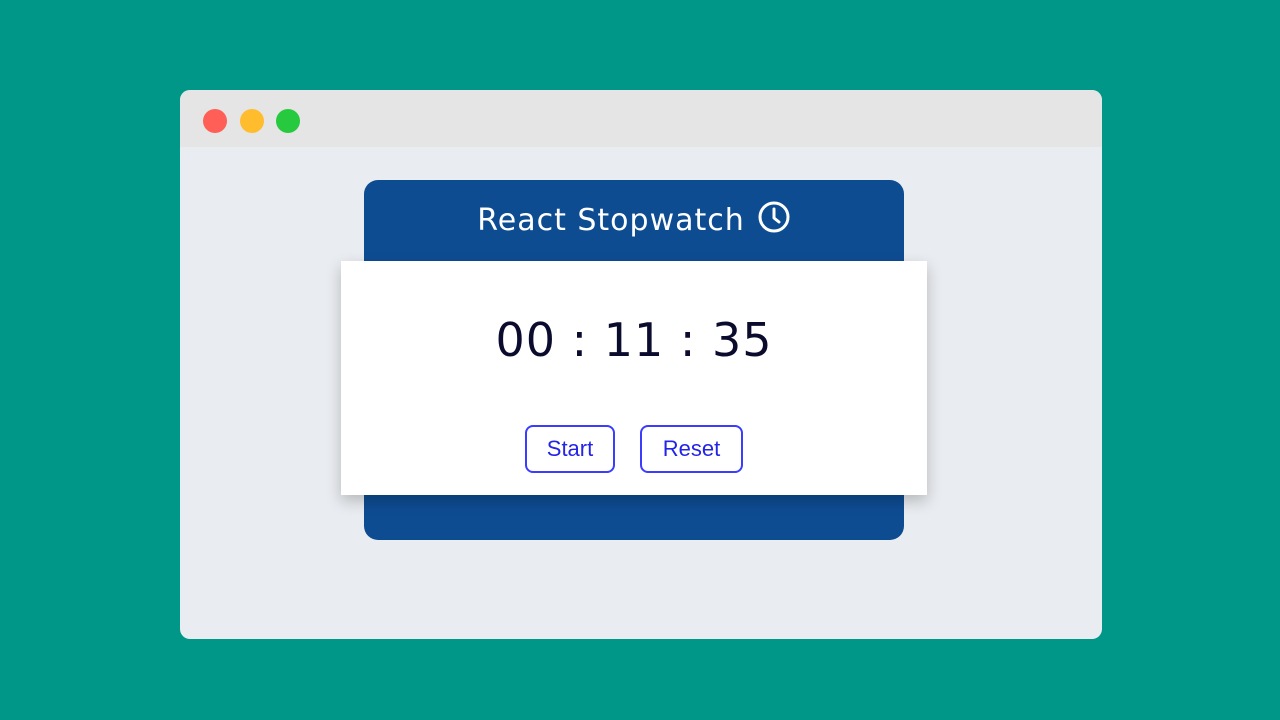 The height and width of the screenshot is (720, 1280). I want to click on card-header: React Stopwatch, so click(634, 220).